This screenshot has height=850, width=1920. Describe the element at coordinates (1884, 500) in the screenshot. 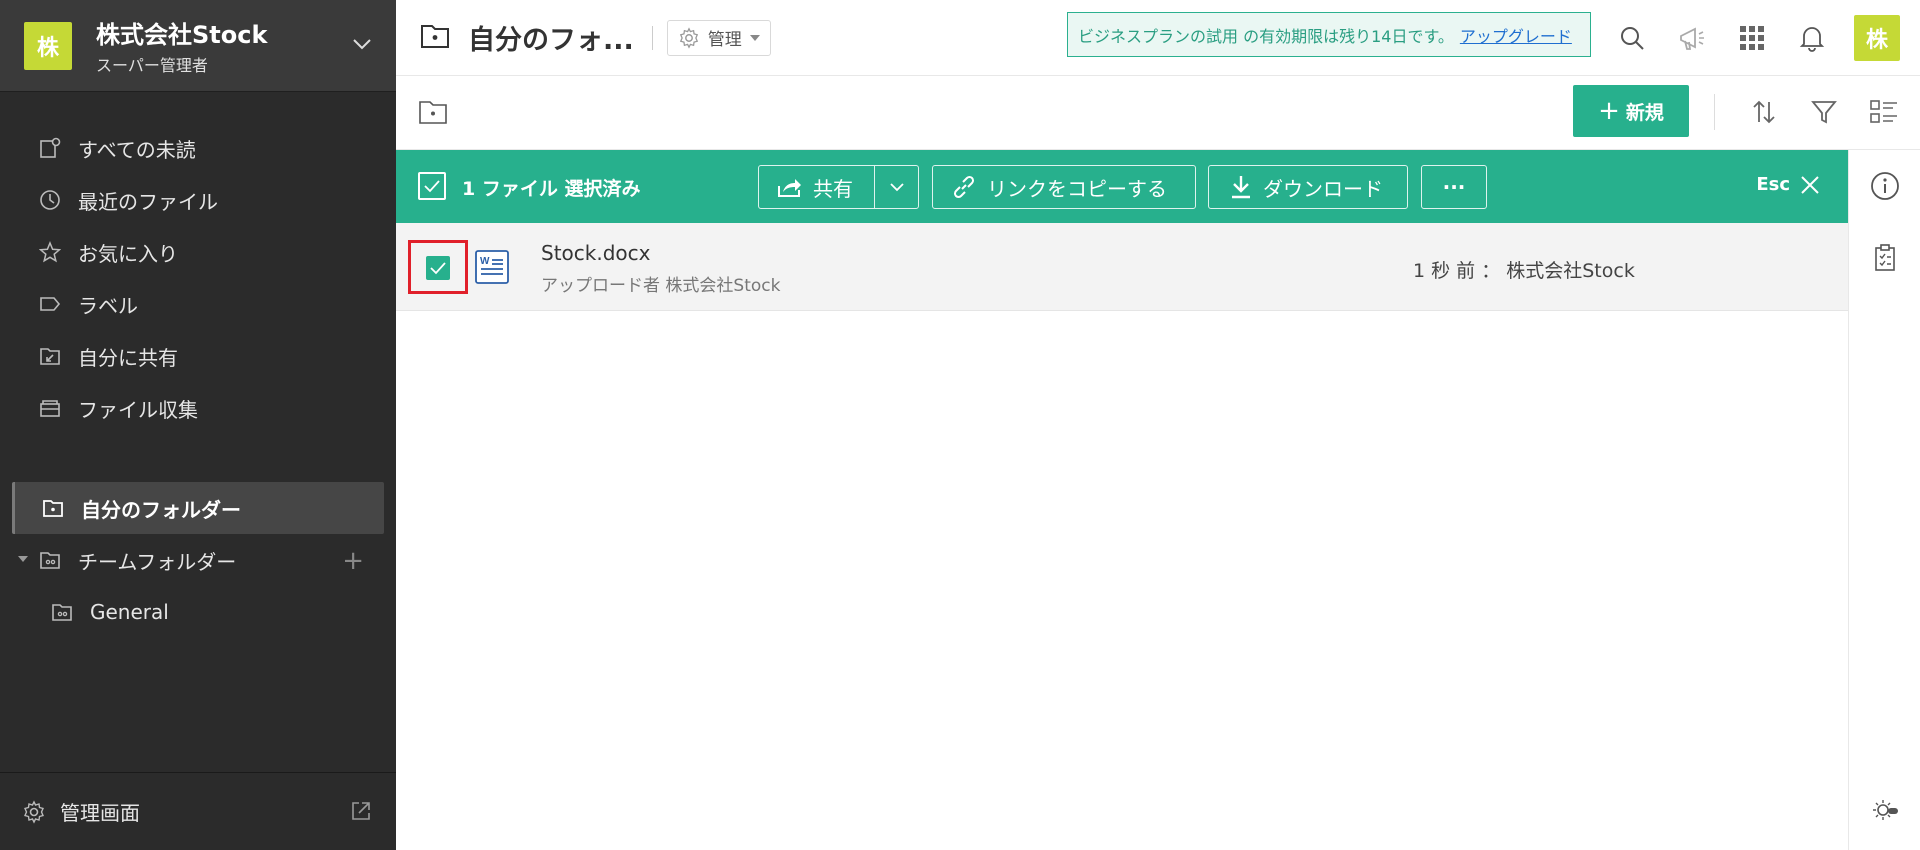

I see `right-rail` at that location.